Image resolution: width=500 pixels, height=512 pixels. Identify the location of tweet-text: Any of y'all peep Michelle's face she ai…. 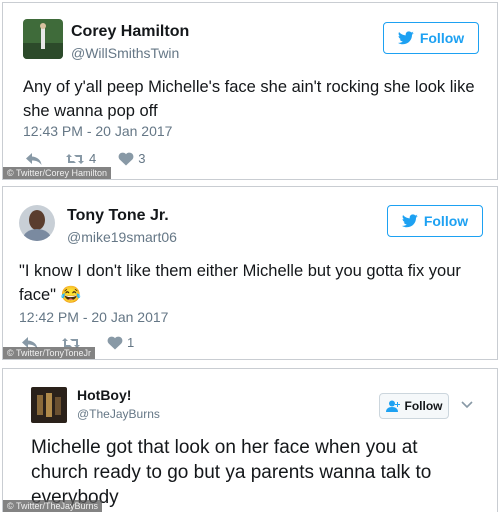
(251, 99).